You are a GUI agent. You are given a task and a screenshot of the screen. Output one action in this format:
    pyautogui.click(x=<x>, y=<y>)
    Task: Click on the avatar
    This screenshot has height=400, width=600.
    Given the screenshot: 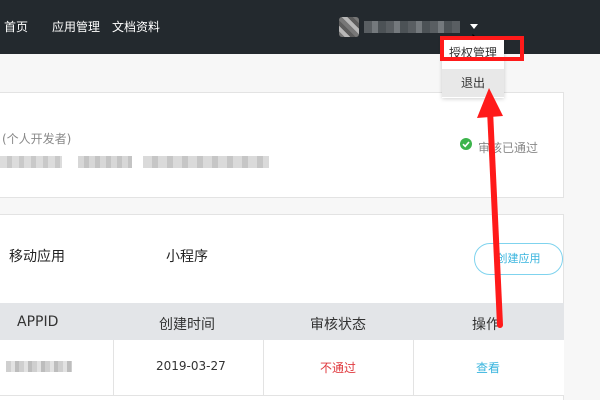 What is the action you would take?
    pyautogui.click(x=349, y=27)
    